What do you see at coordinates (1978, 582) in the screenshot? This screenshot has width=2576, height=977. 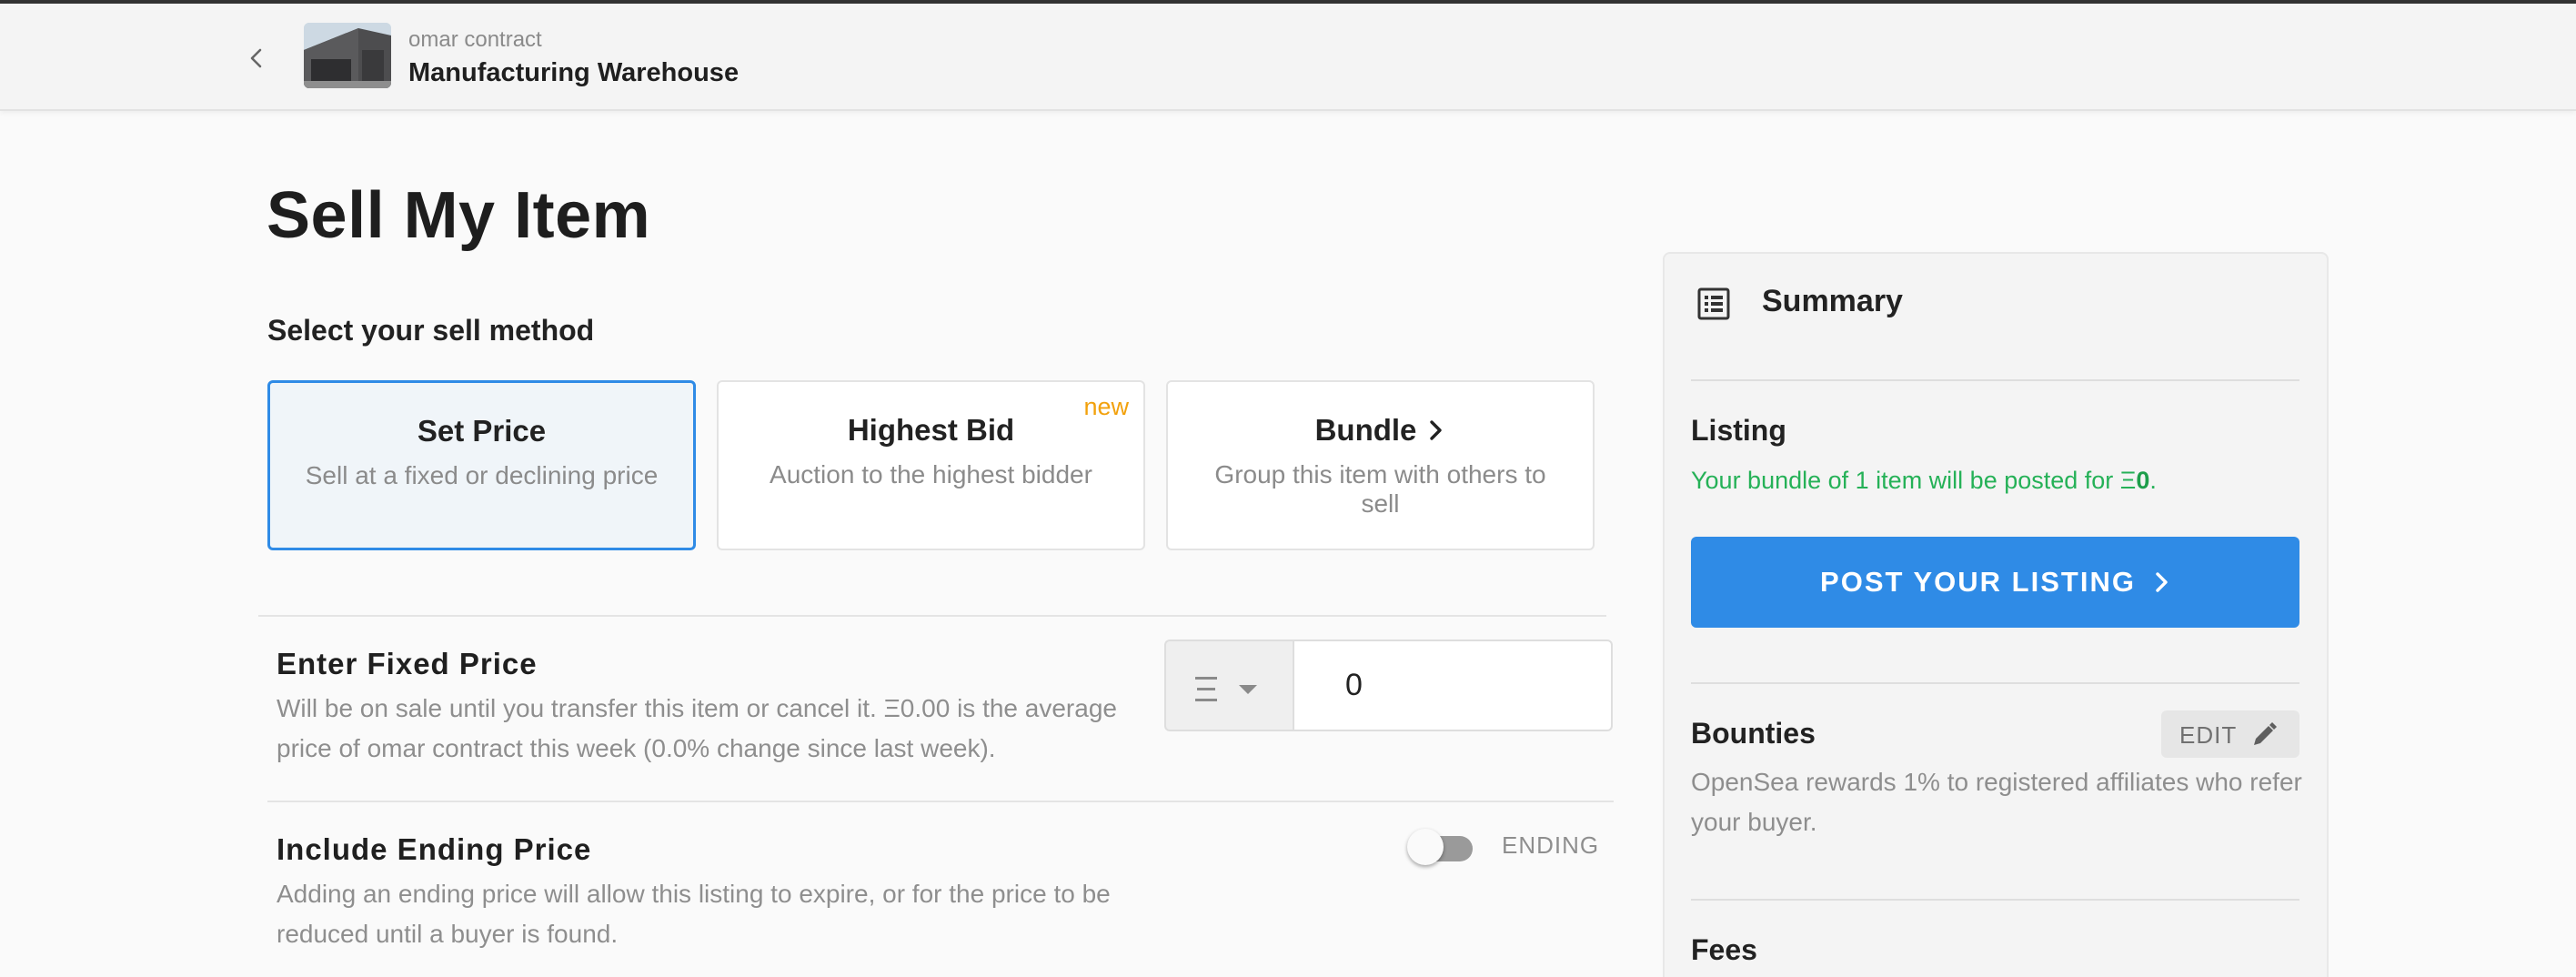 I see `post-listing-label: POST YOUR LISTING` at bounding box center [1978, 582].